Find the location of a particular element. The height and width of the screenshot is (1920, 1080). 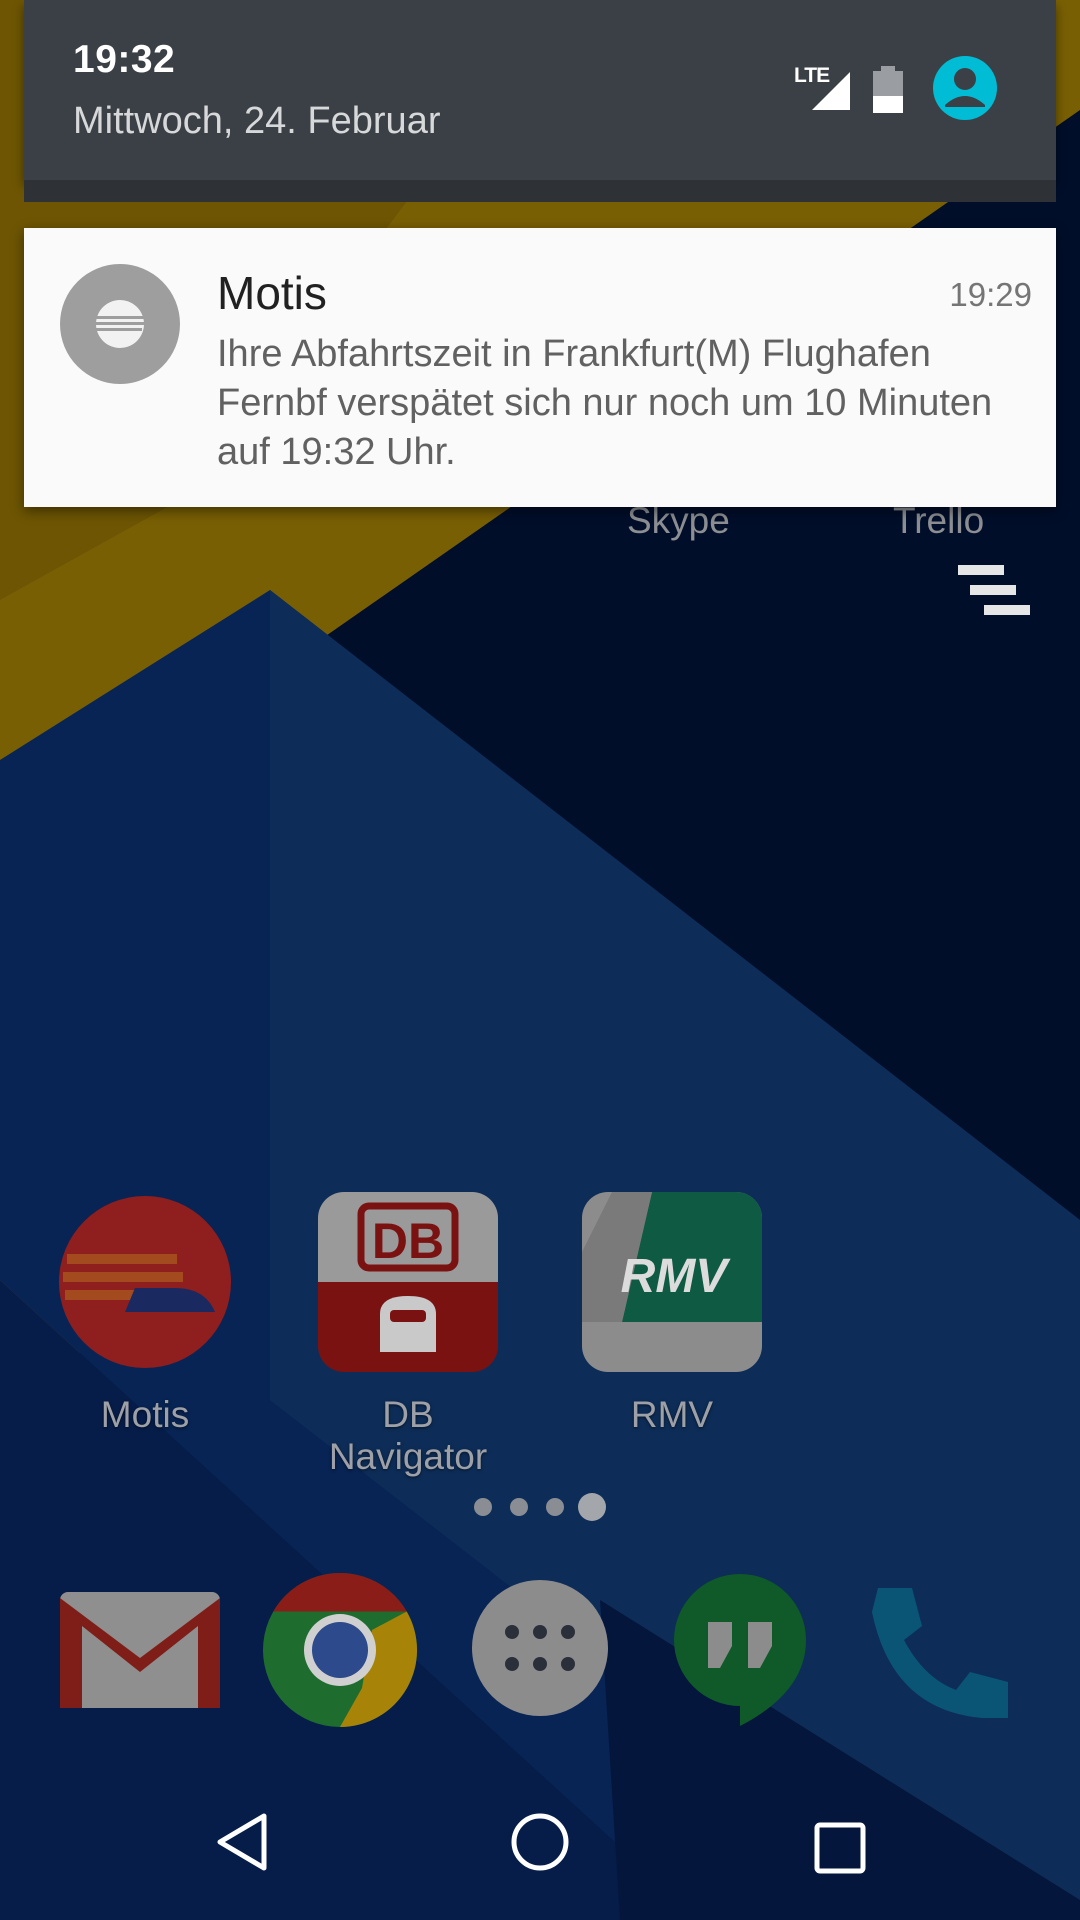

home-icon is located at coordinates (540, 1842).